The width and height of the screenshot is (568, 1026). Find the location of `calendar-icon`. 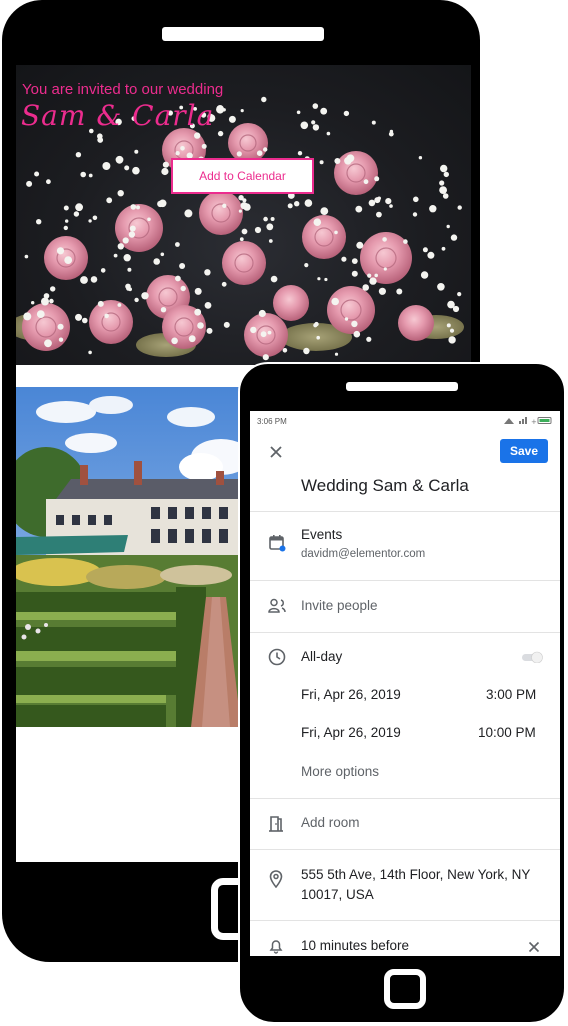

calendar-icon is located at coordinates (277, 543).